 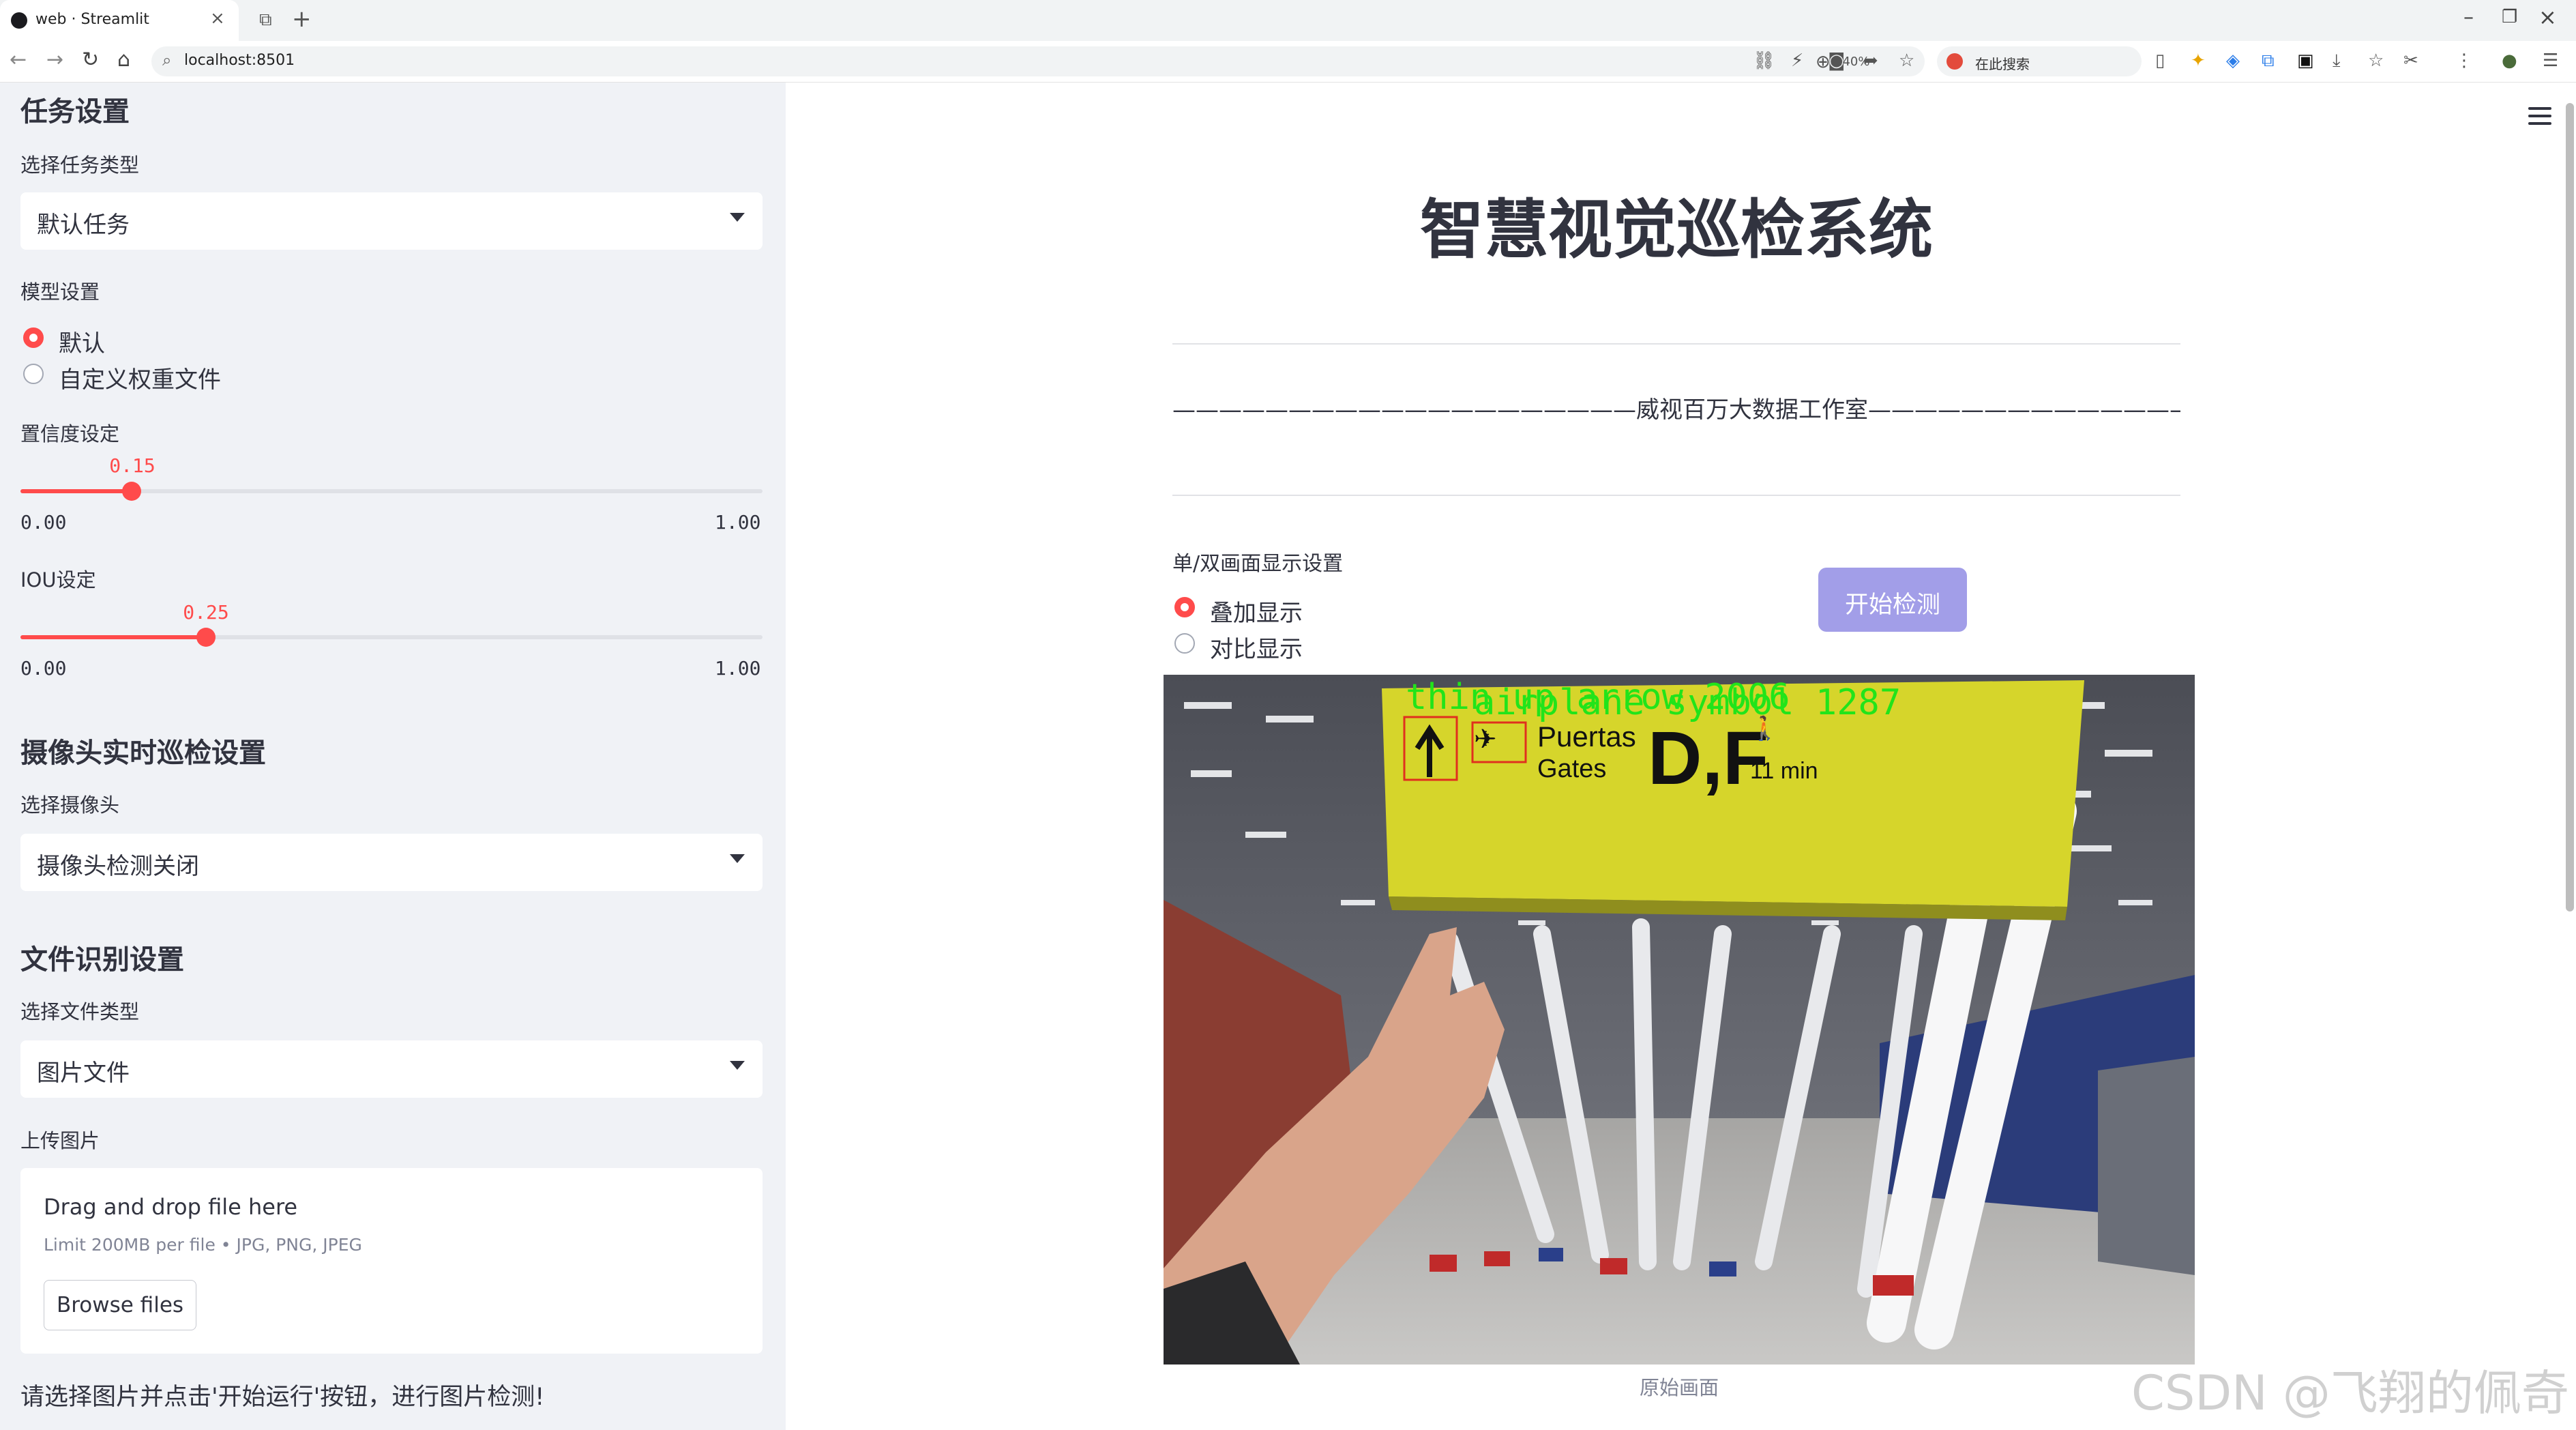 I want to click on extension-icon: ▣, so click(x=2305, y=60).